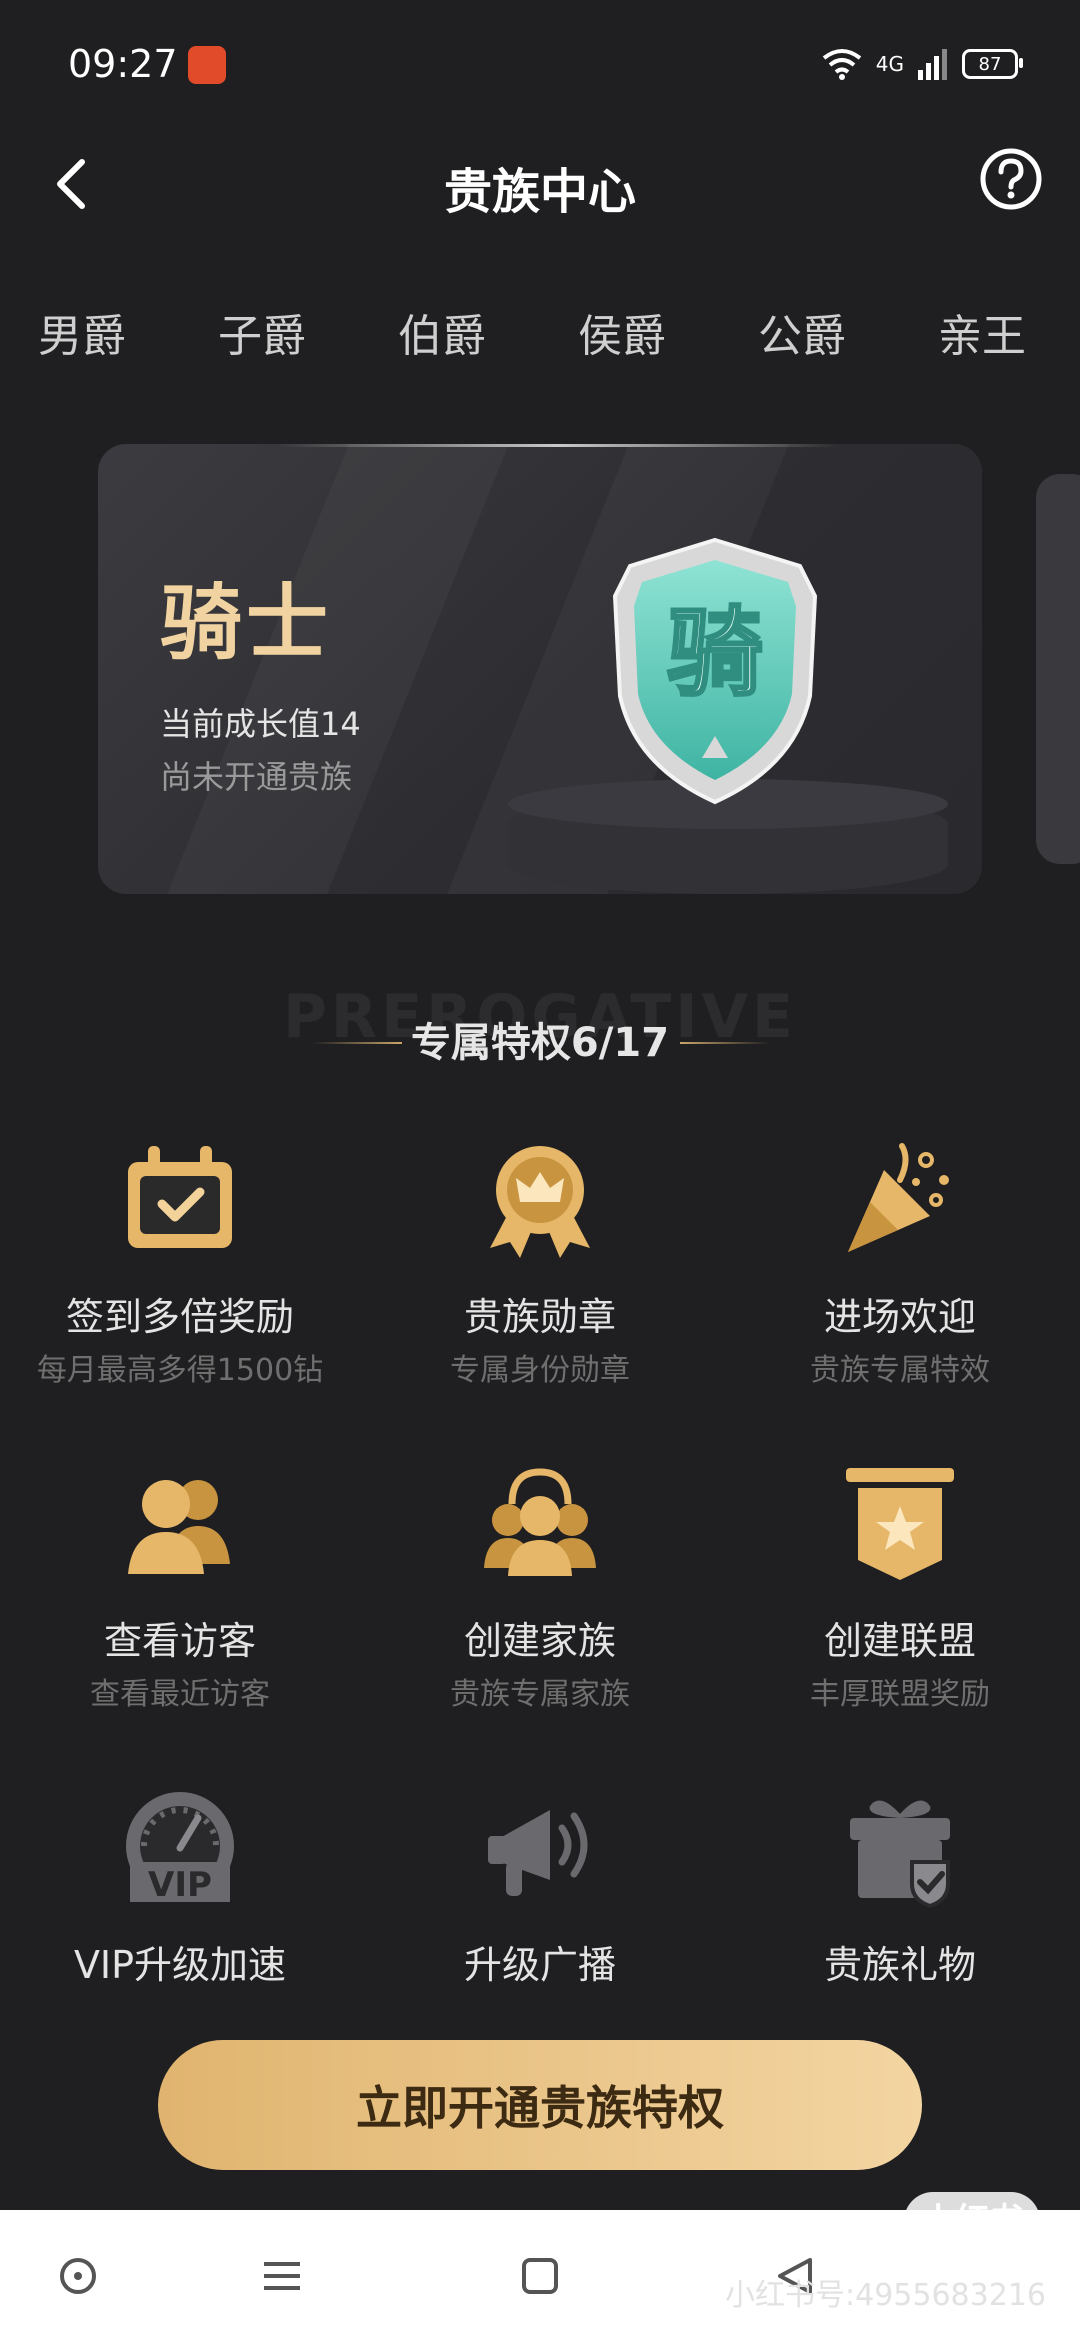  I want to click on battery-icon: 87, so click(992, 64).